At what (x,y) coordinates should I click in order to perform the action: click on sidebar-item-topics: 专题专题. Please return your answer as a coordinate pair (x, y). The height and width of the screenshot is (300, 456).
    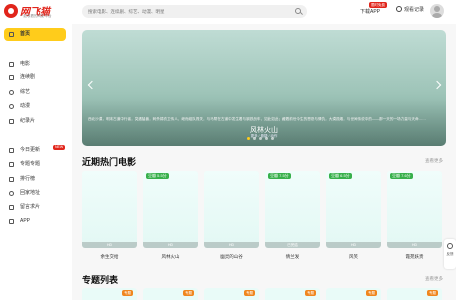
    Looking at the image, I should click on (35, 164).